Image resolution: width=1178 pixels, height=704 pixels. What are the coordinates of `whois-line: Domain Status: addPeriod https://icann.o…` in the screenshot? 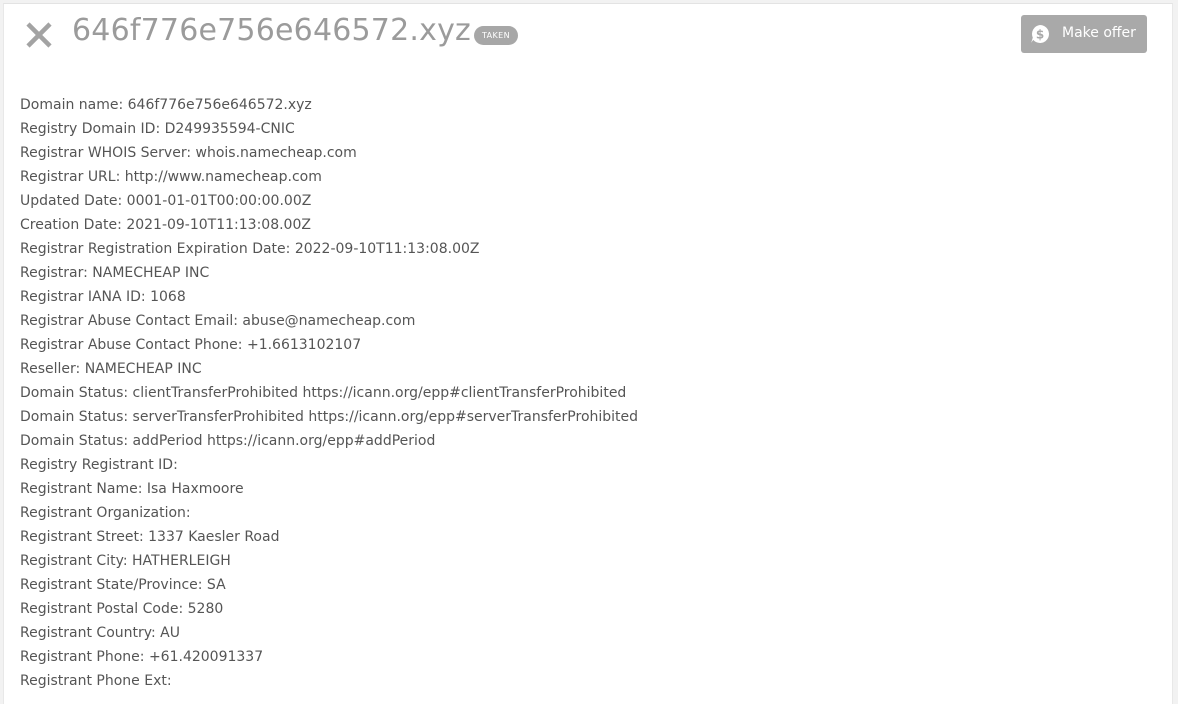 It's located at (228, 441).